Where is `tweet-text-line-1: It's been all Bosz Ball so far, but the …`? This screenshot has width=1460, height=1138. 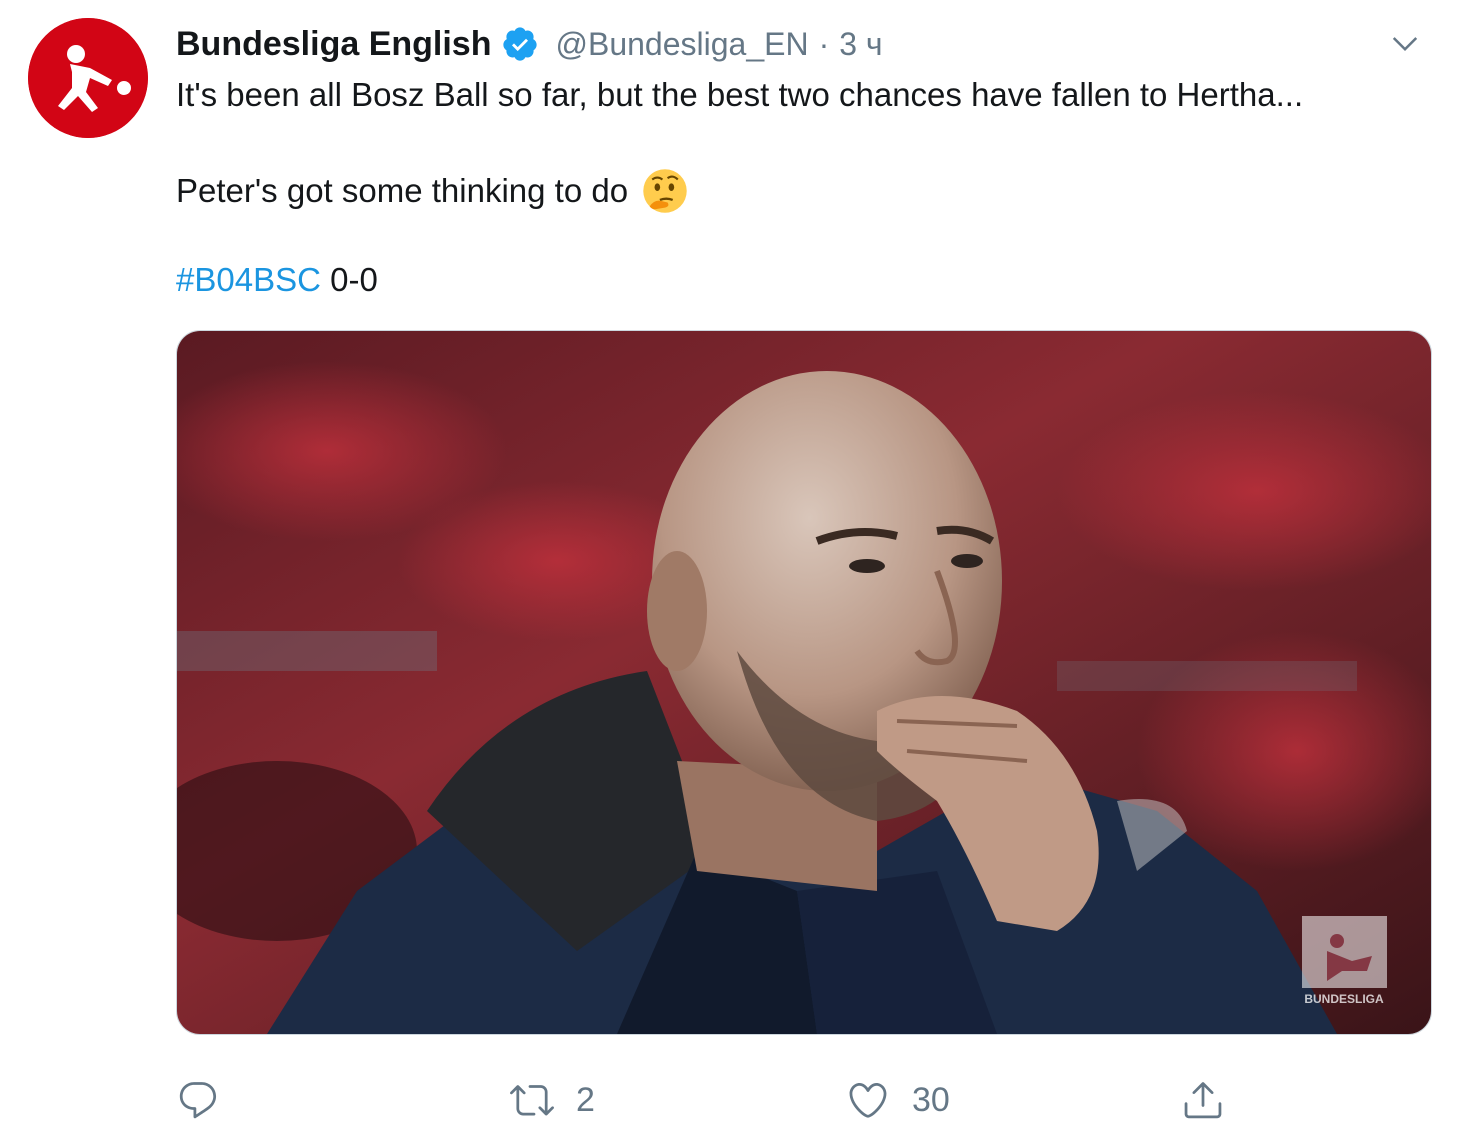 tweet-text-line-1: It's been all Bosz Ball so far, but the … is located at coordinates (740, 94).